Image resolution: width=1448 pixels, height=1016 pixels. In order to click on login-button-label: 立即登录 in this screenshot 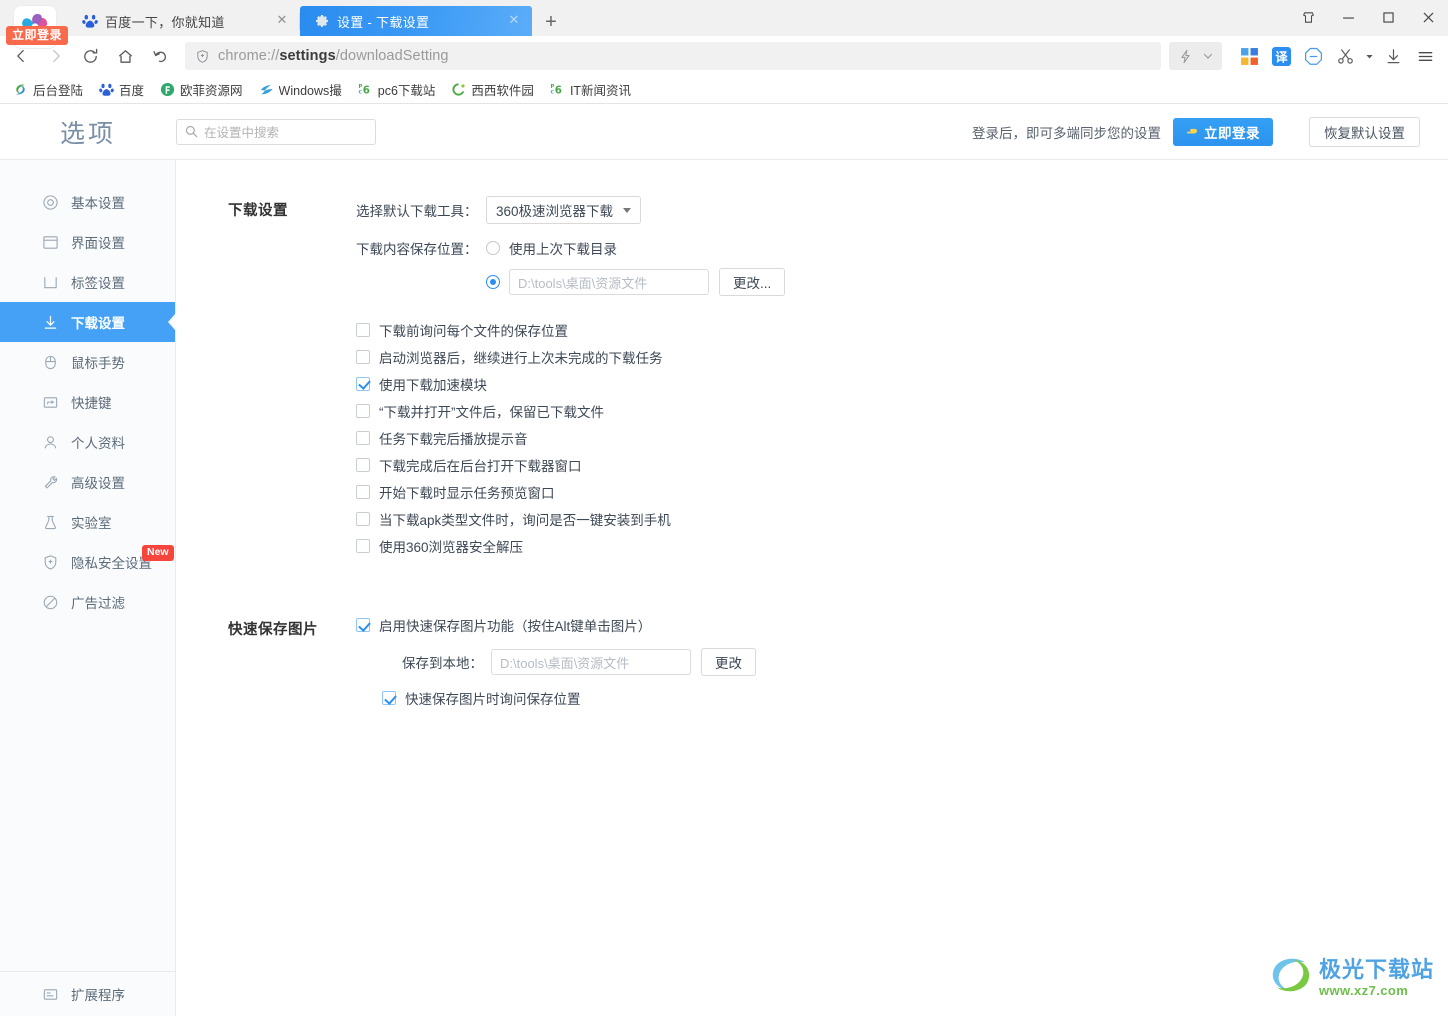, I will do `click(1232, 133)`.